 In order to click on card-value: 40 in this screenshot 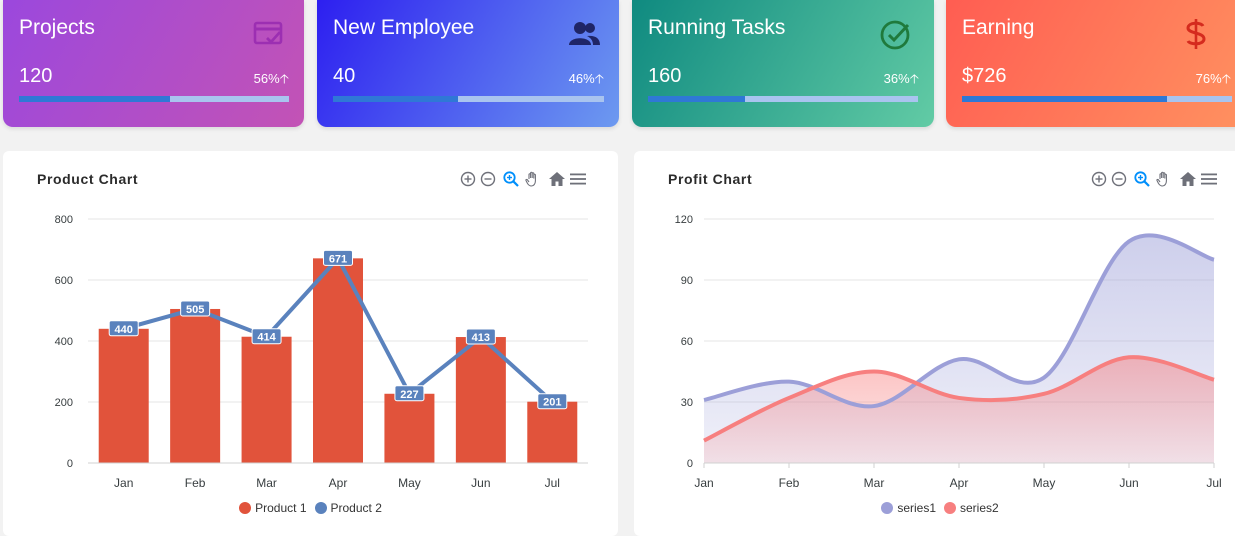, I will do `click(344, 76)`.